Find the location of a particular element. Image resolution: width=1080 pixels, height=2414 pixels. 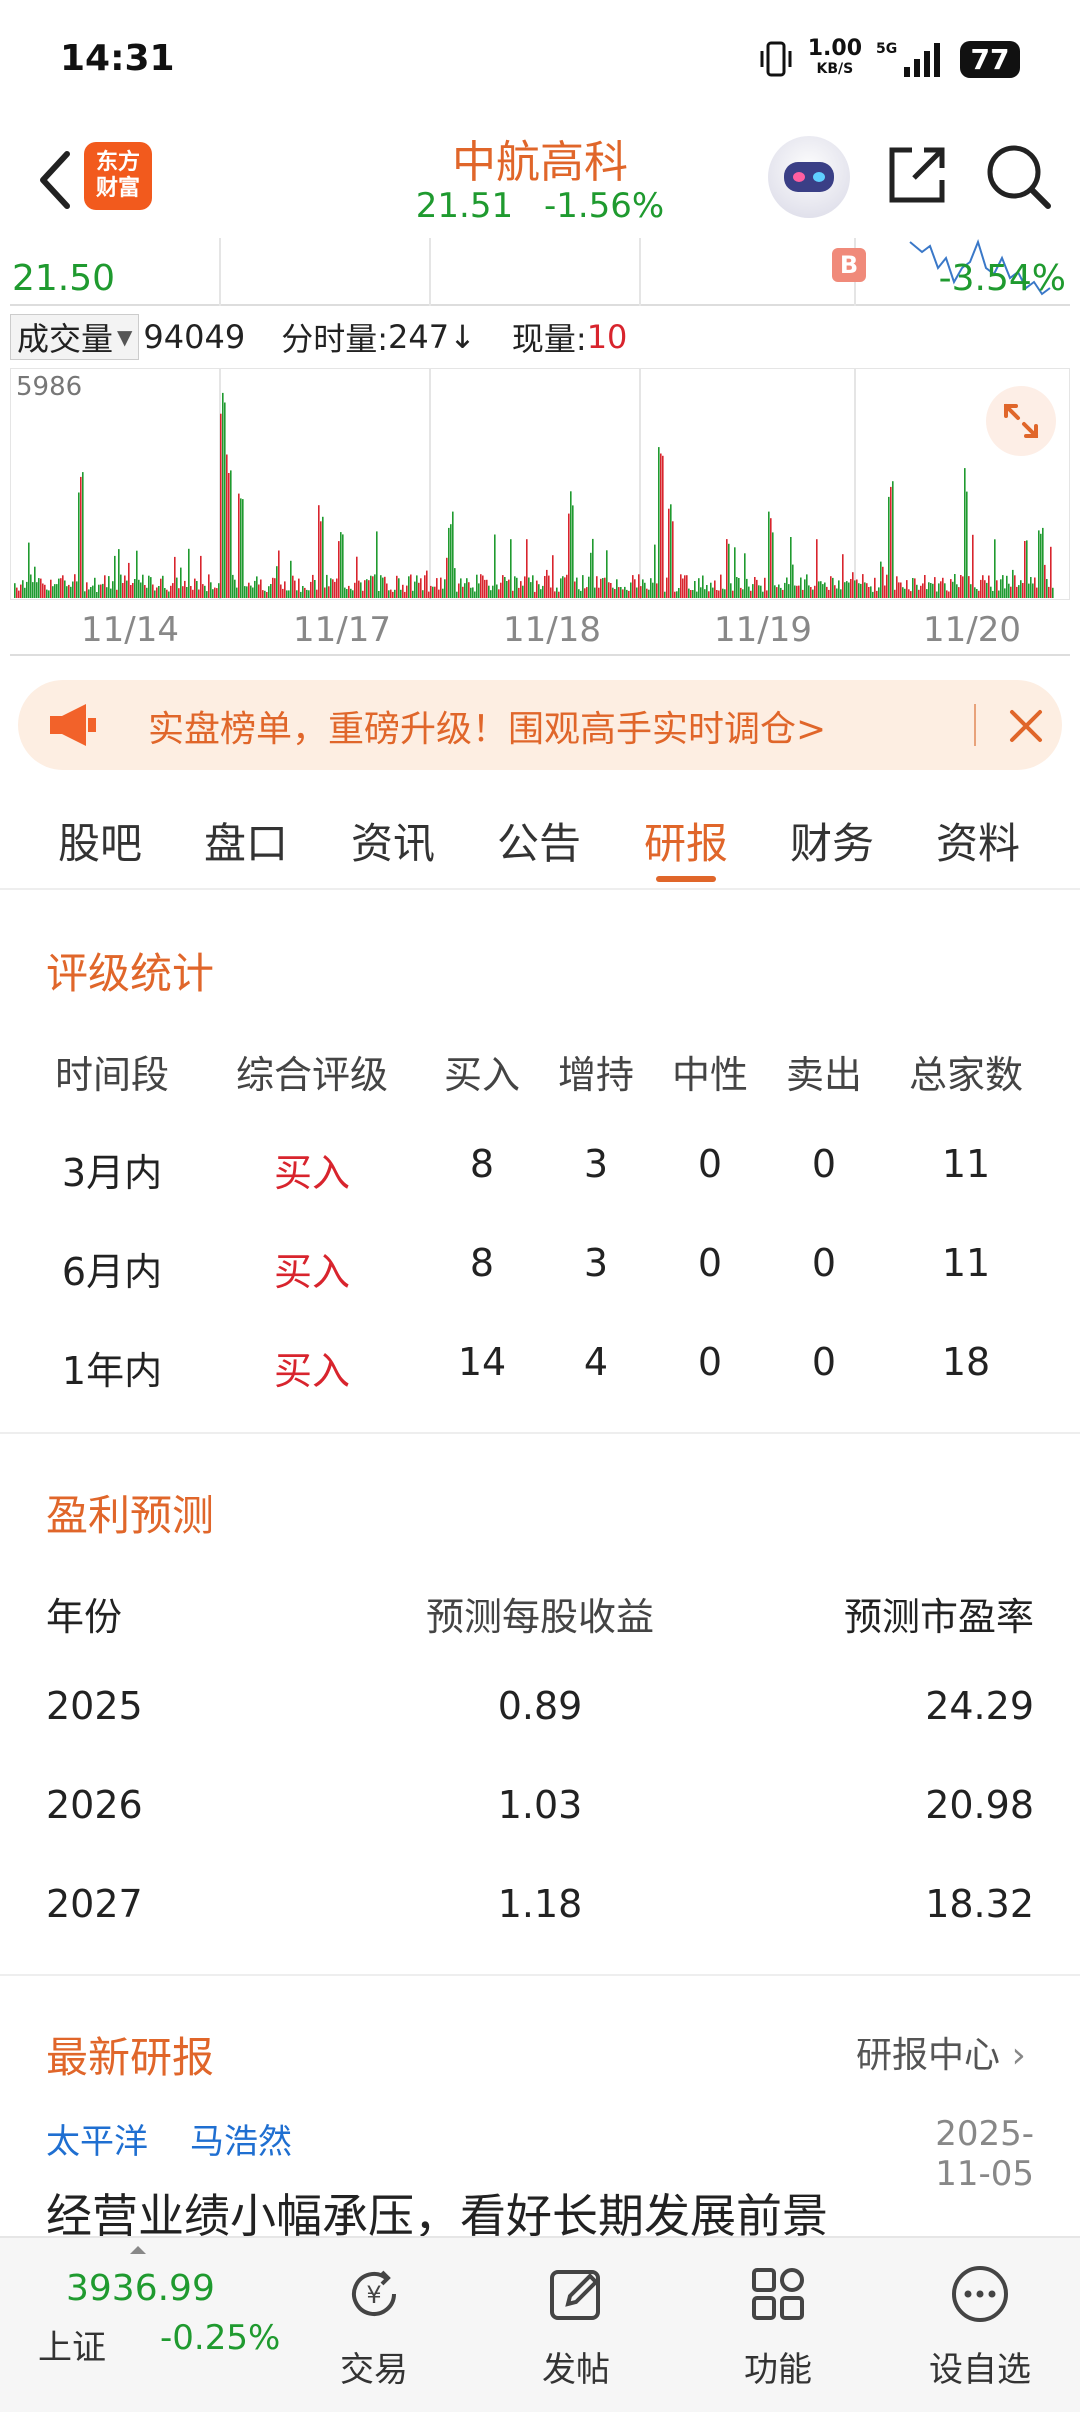

grid-icon is located at coordinates (778, 2294).